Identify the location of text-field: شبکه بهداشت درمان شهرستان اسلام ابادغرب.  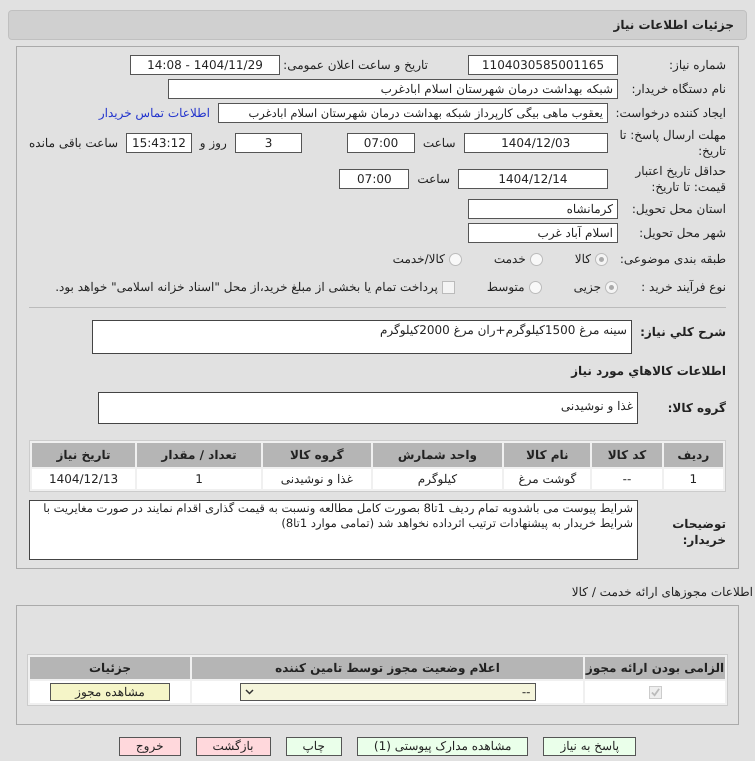
(393, 89).